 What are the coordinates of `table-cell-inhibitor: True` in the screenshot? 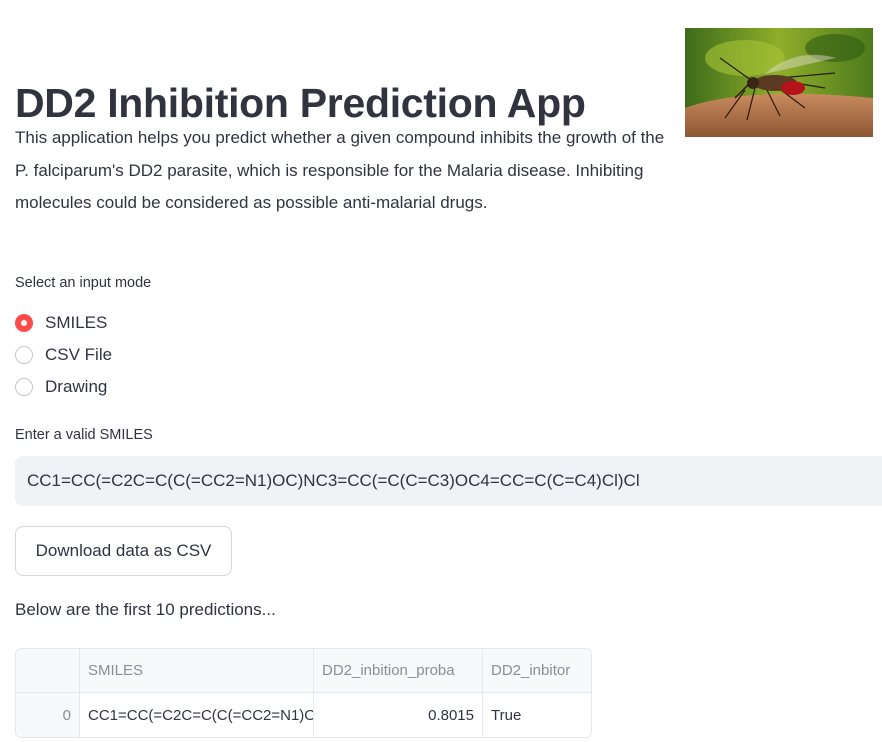 It's located at (537, 715).